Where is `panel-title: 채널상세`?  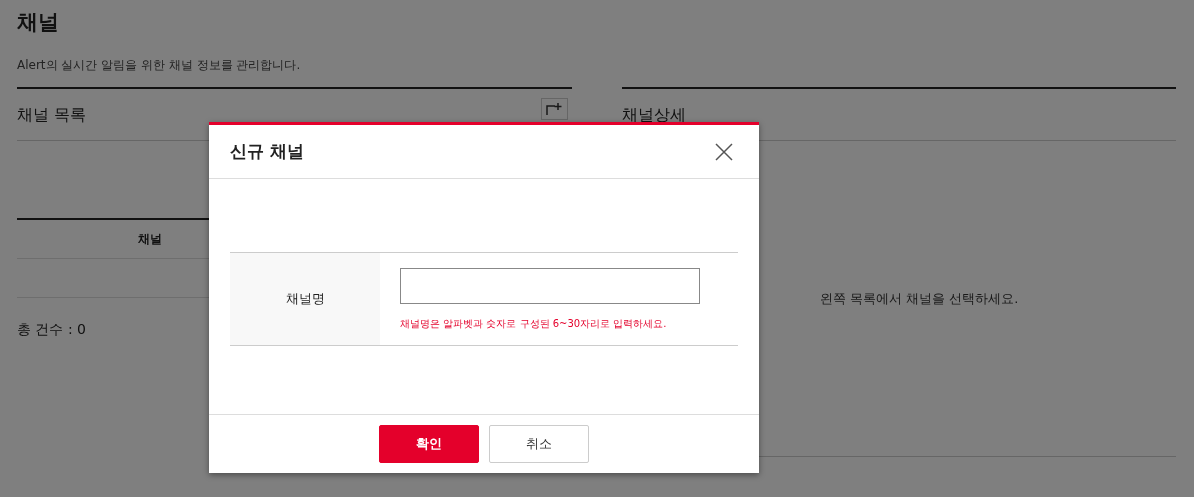 panel-title: 채널상세 is located at coordinates (654, 114).